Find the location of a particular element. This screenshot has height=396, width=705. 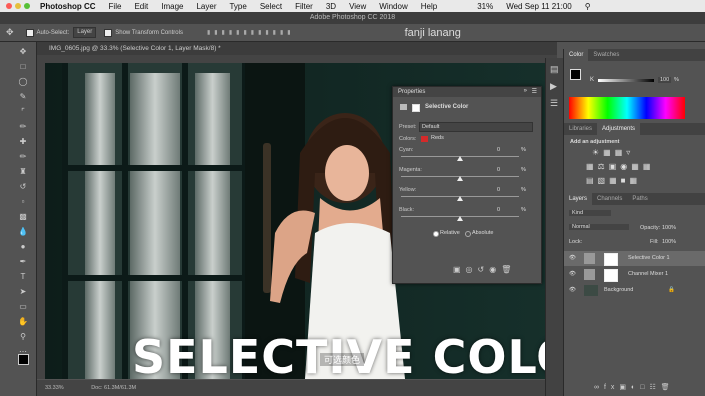

zoom-level: 33.33% is located at coordinates (54, 388).